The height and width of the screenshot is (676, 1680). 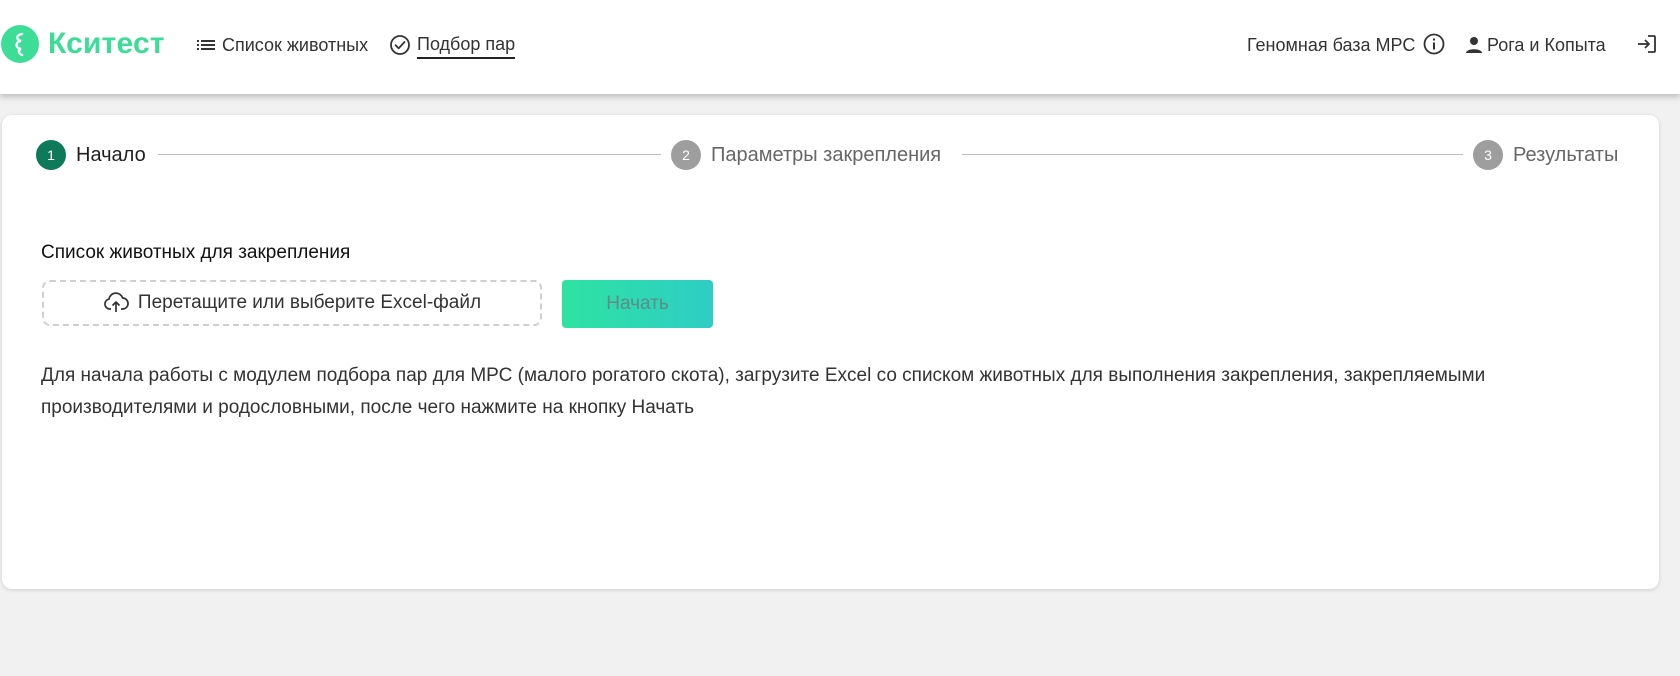 I want to click on step-number: 2, so click(x=686, y=155).